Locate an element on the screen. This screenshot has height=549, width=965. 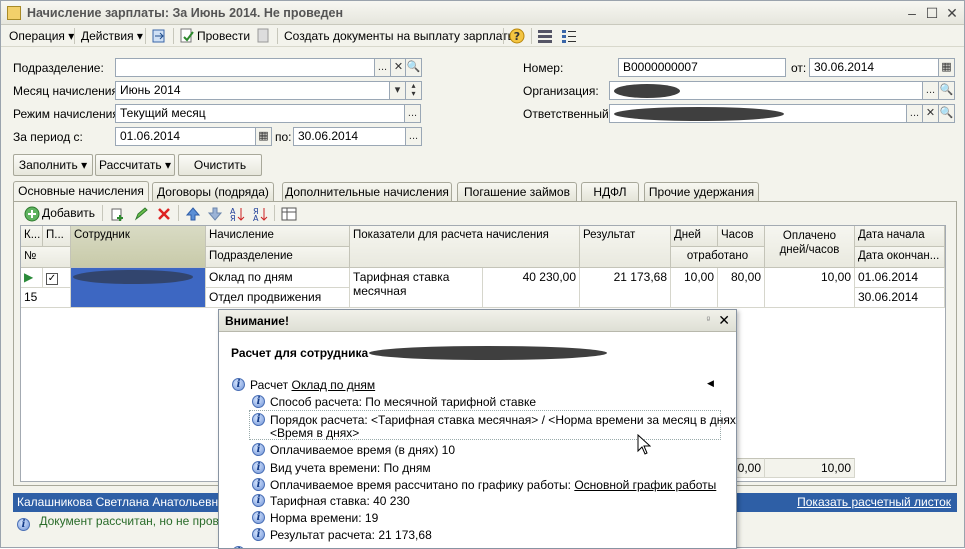
post-button: Провести is located at coordinates (223, 36).